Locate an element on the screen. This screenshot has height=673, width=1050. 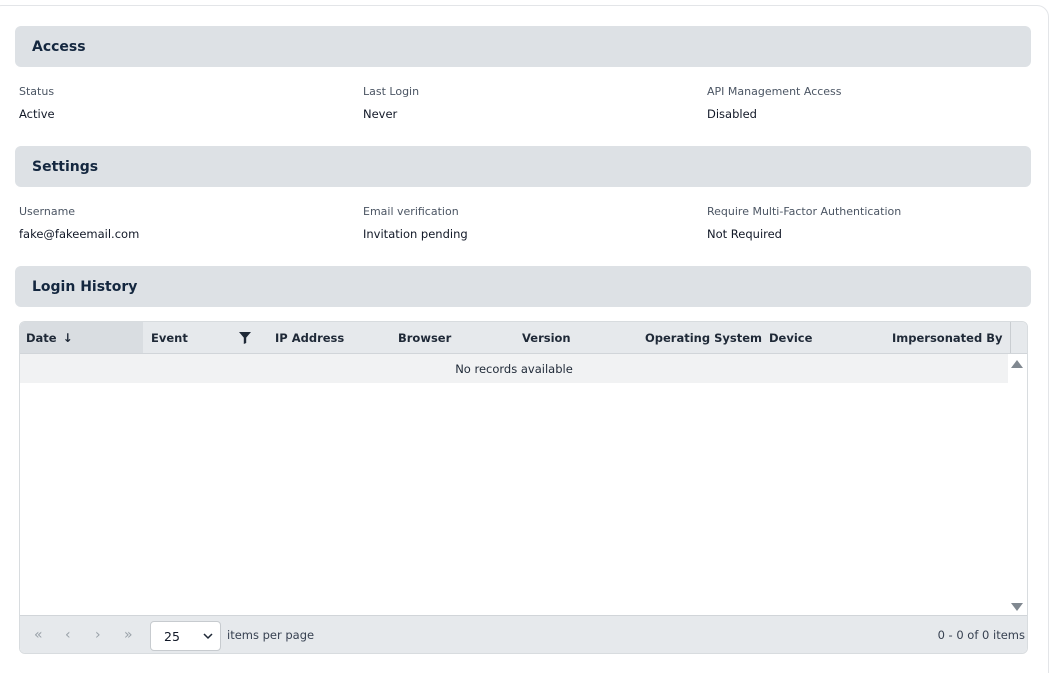
access-section-header: Access is located at coordinates (523, 46).